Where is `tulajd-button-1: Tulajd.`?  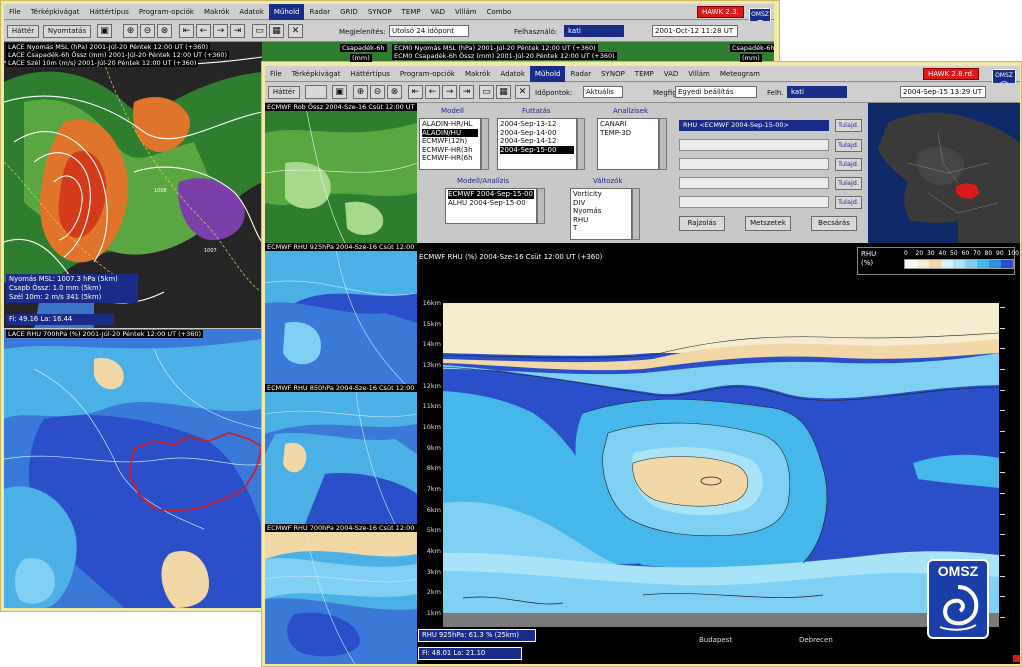
tulajd-button-1: Tulajd. is located at coordinates (848, 125).